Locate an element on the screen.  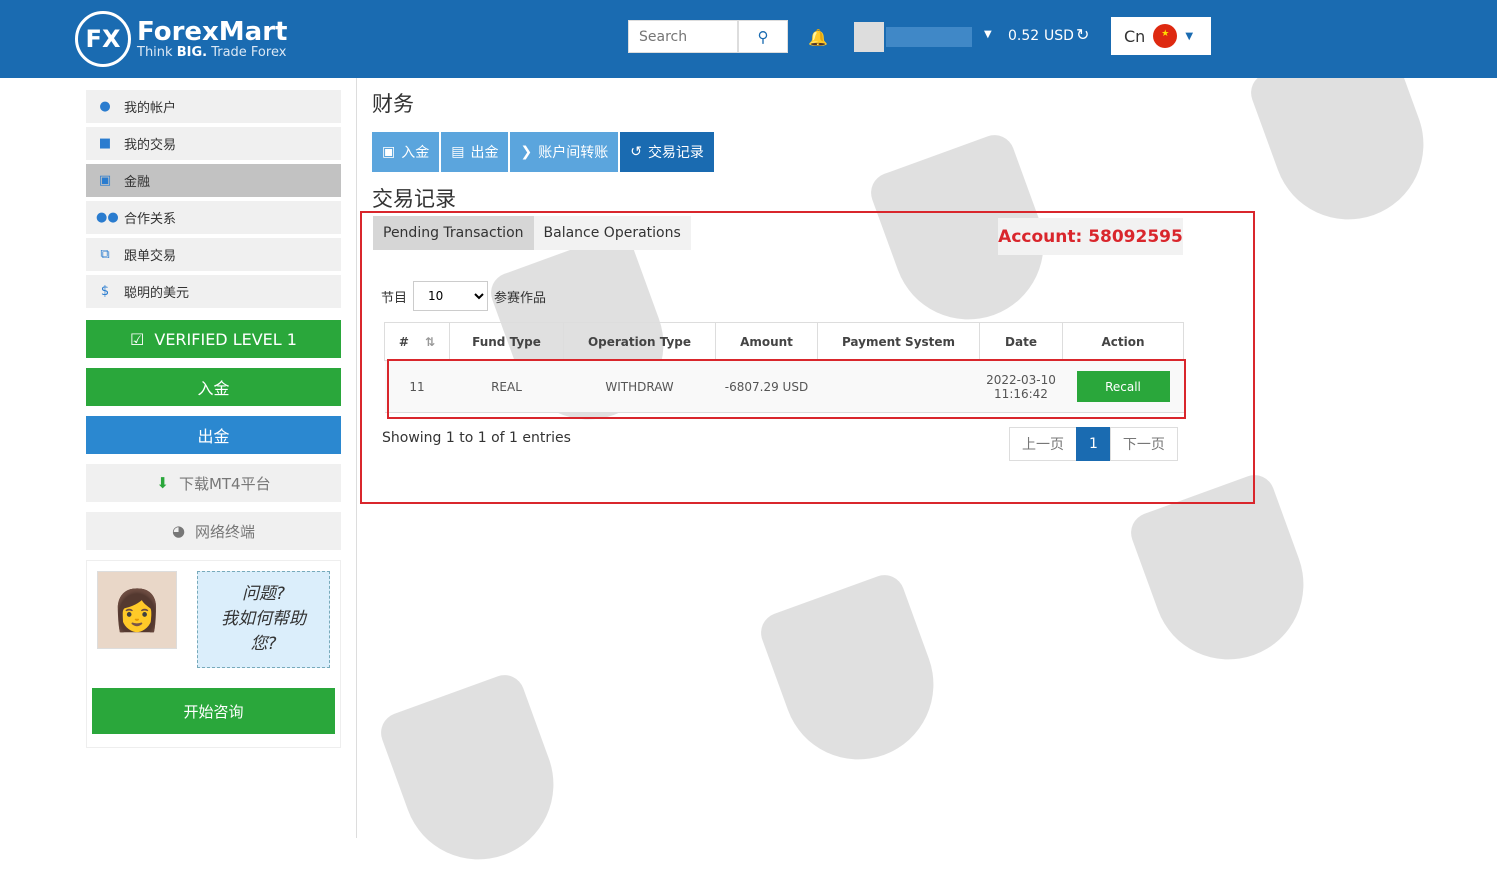
label: 网络终端 is located at coordinates (225, 531).